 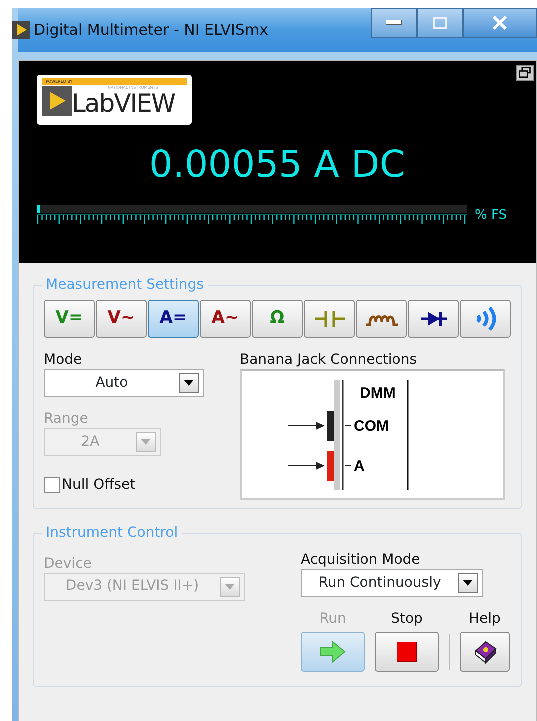 I want to click on window-title: Digital Multimeter - NI ELVISmx, so click(x=151, y=30).